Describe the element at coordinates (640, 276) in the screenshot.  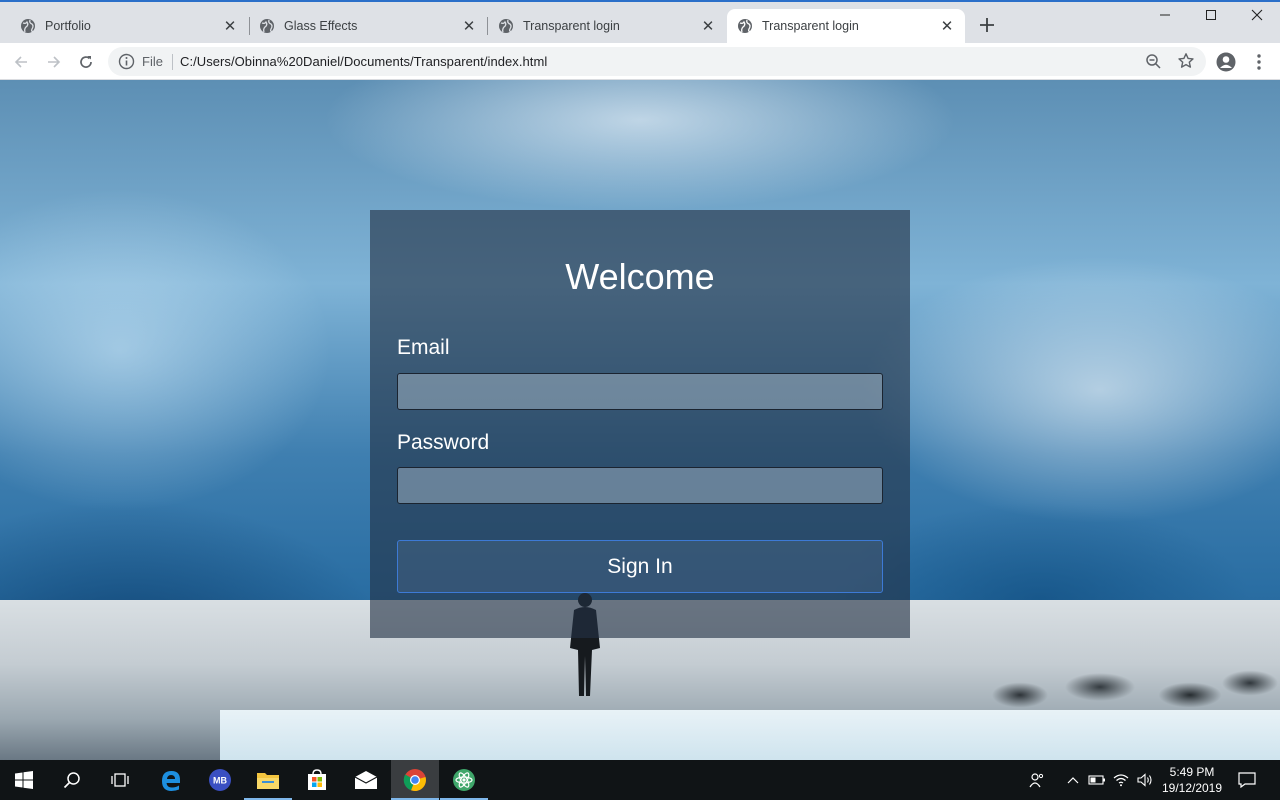
I see `welcome-heading: Welcome` at that location.